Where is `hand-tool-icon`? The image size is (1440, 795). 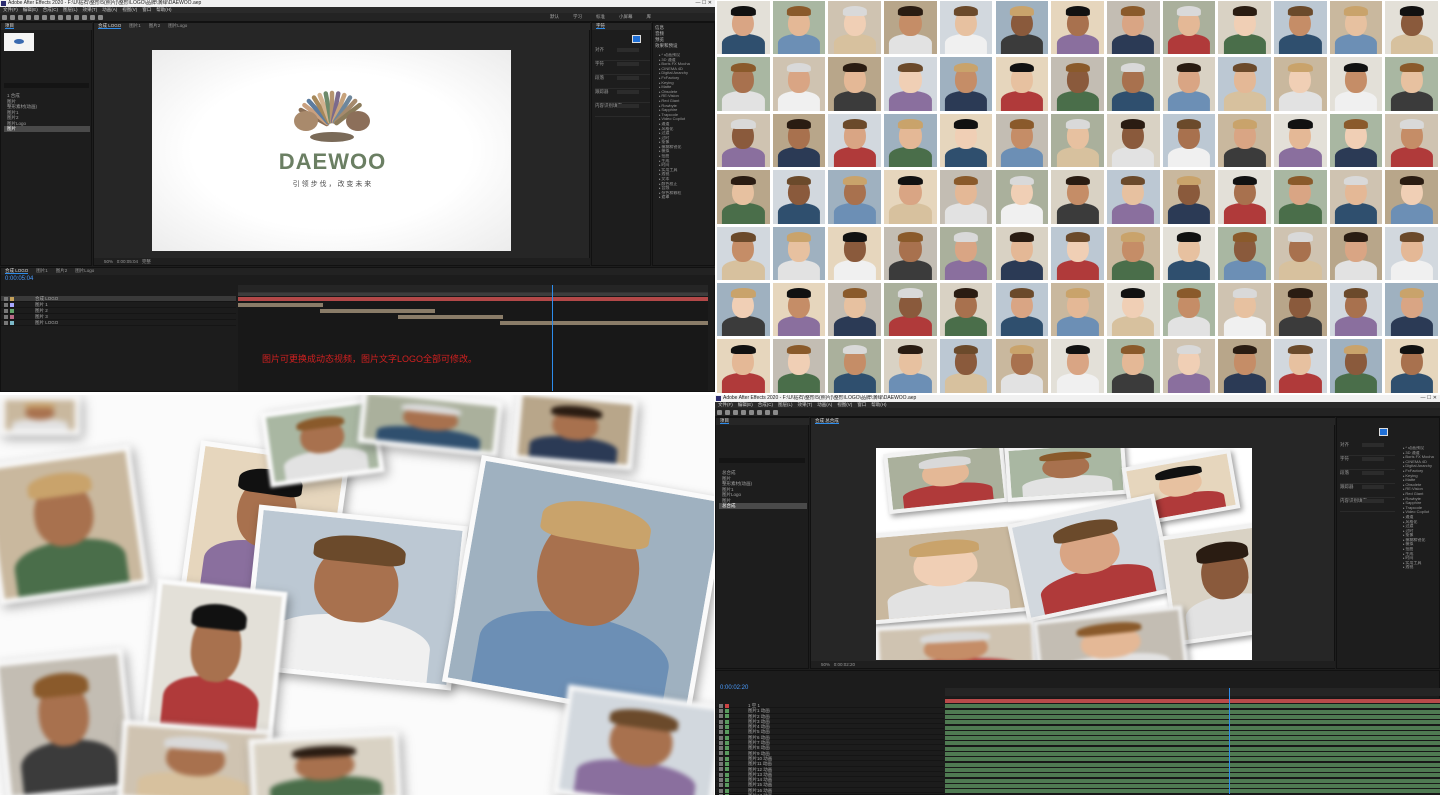 hand-tool-icon is located at coordinates (12, 17).